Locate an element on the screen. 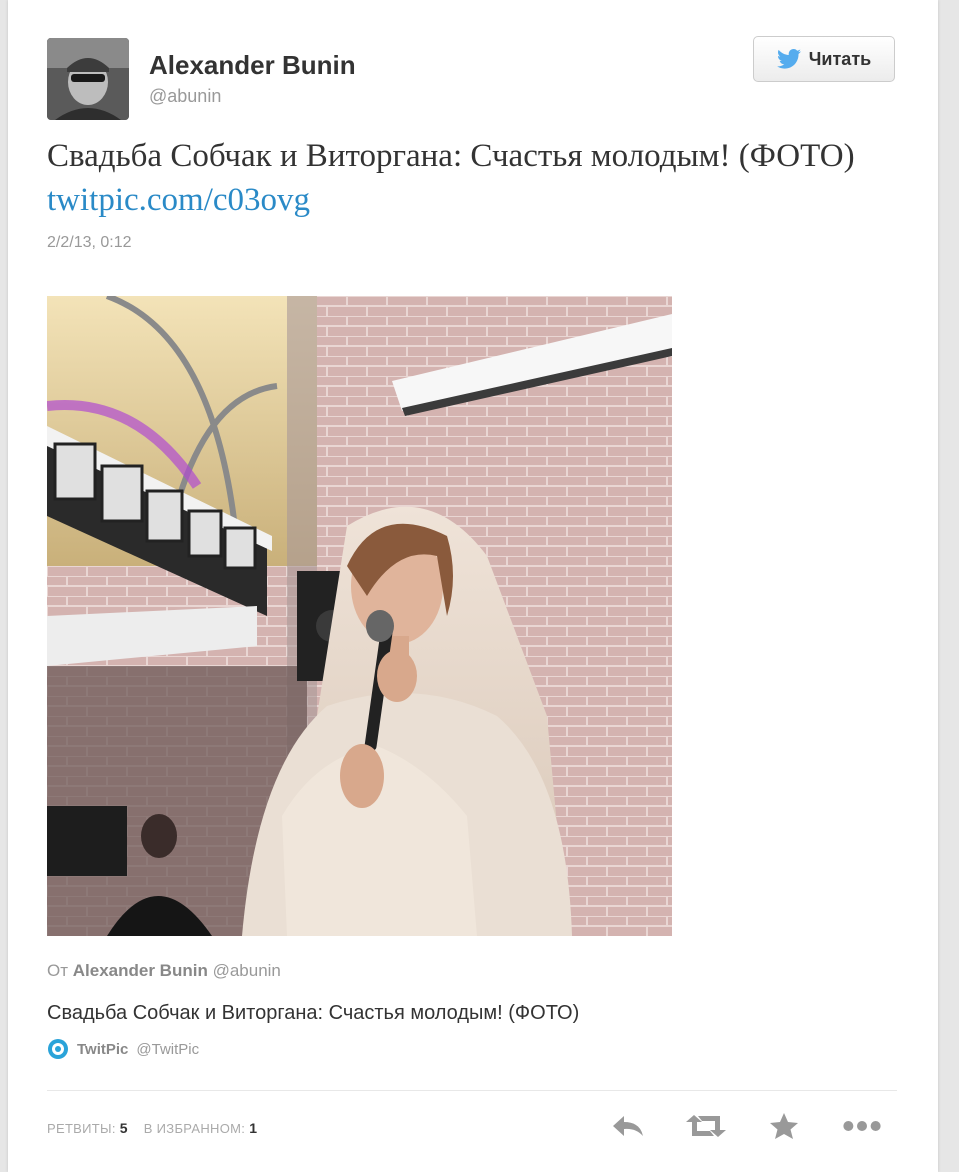 The width and height of the screenshot is (959, 1172). media-attribution: От Alexander Bunin @abunin is located at coordinates (164, 971).